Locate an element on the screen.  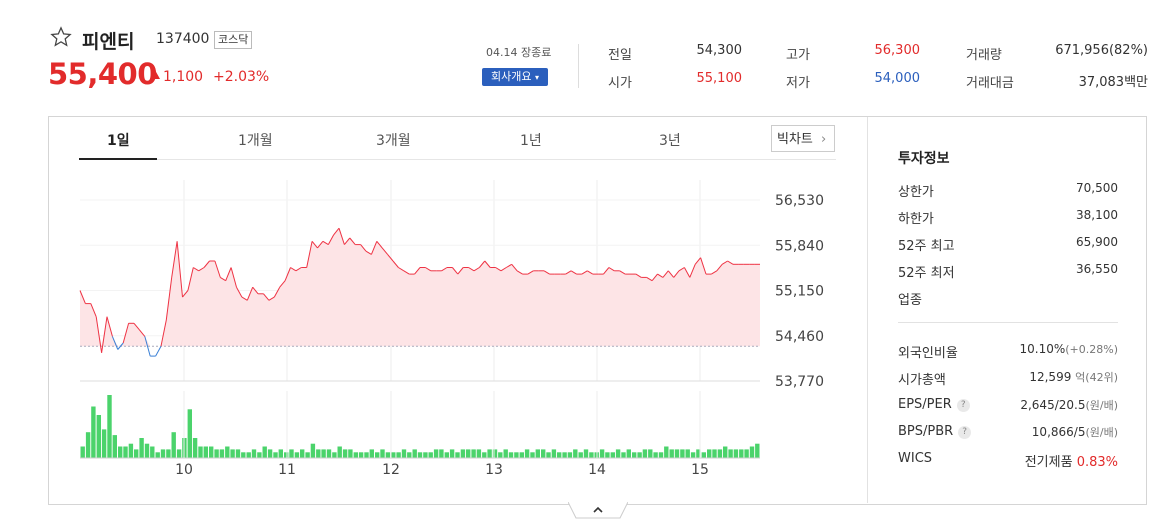
info-divider is located at coordinates (867, 310).